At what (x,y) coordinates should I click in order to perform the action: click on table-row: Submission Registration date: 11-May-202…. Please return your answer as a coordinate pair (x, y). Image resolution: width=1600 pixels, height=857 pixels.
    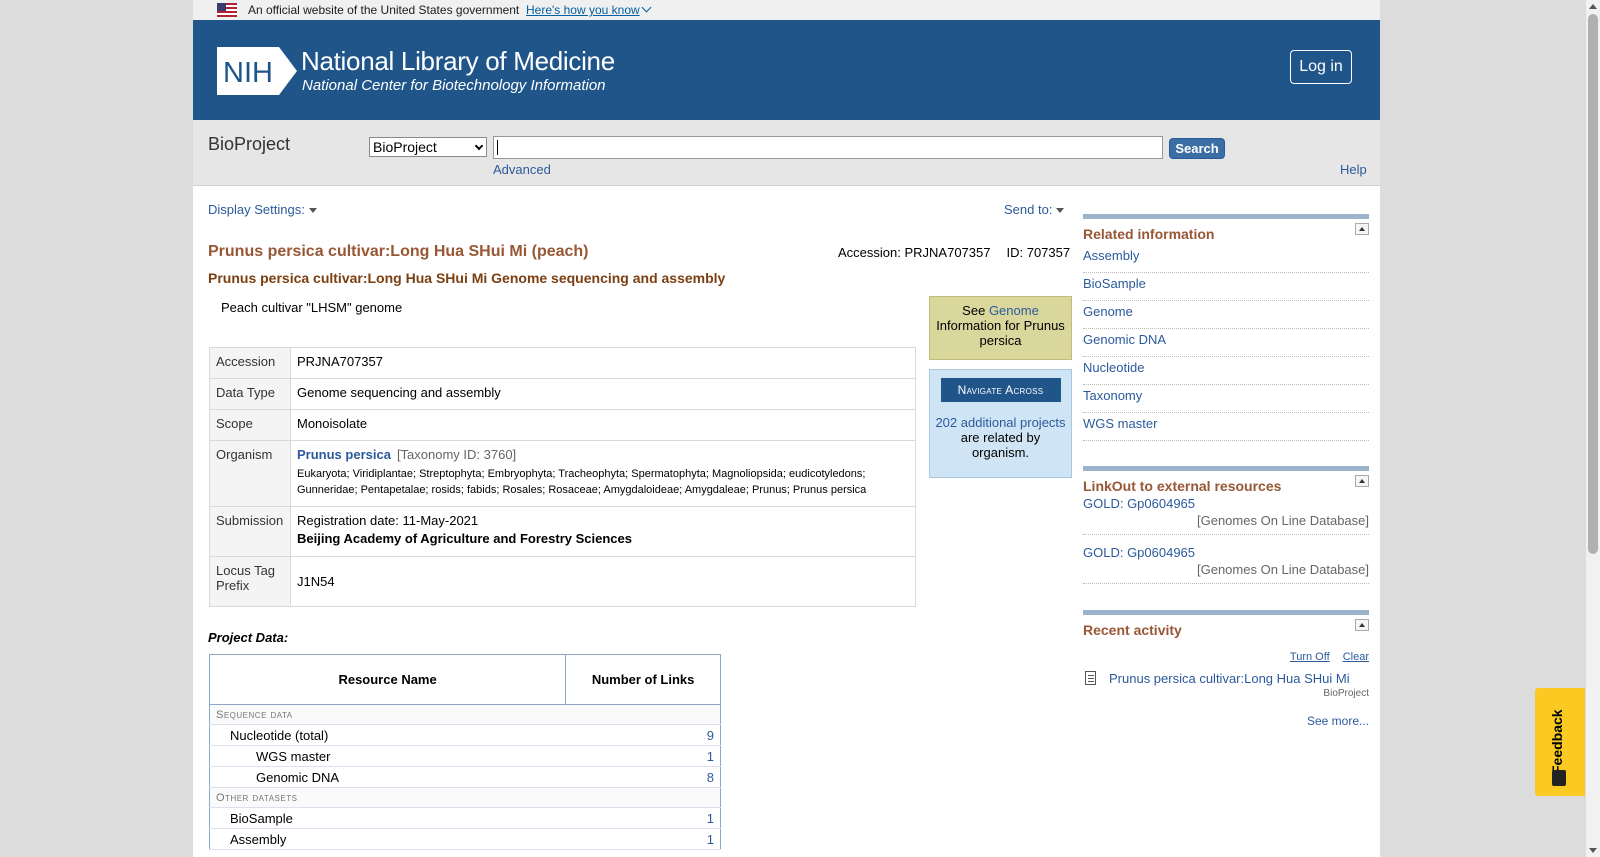
    Looking at the image, I should click on (562, 531).